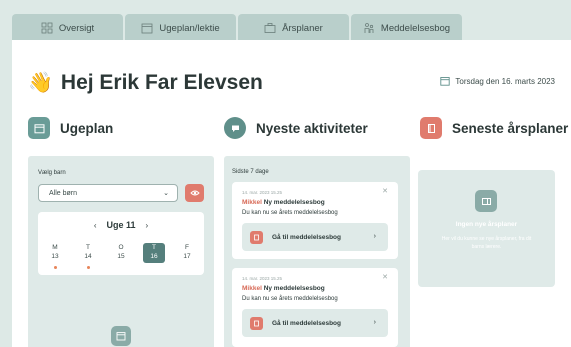 This screenshot has height=347, width=571. I want to click on week-label: Uge 11, so click(121, 225).